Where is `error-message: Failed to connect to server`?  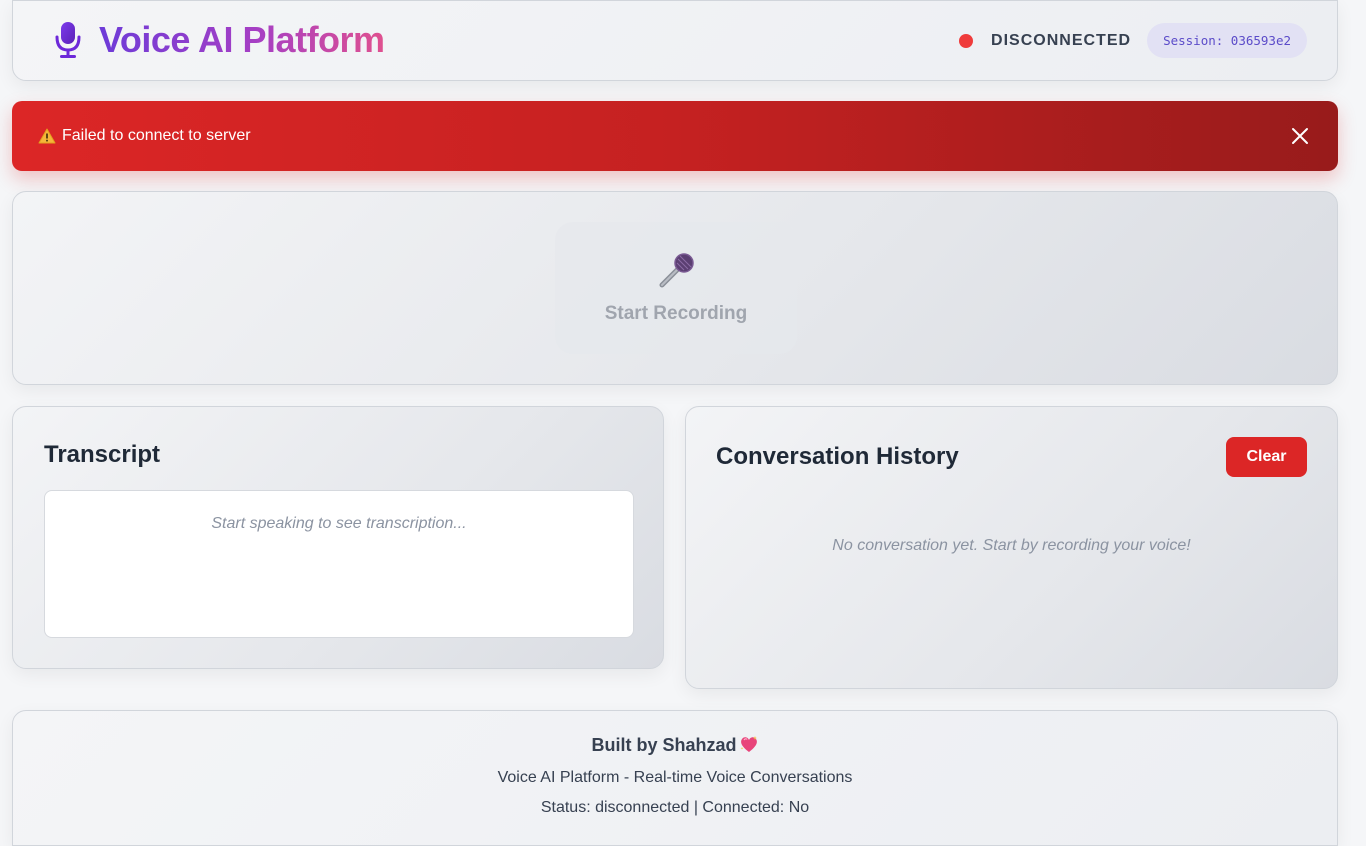
error-message: Failed to connect to server is located at coordinates (156, 135).